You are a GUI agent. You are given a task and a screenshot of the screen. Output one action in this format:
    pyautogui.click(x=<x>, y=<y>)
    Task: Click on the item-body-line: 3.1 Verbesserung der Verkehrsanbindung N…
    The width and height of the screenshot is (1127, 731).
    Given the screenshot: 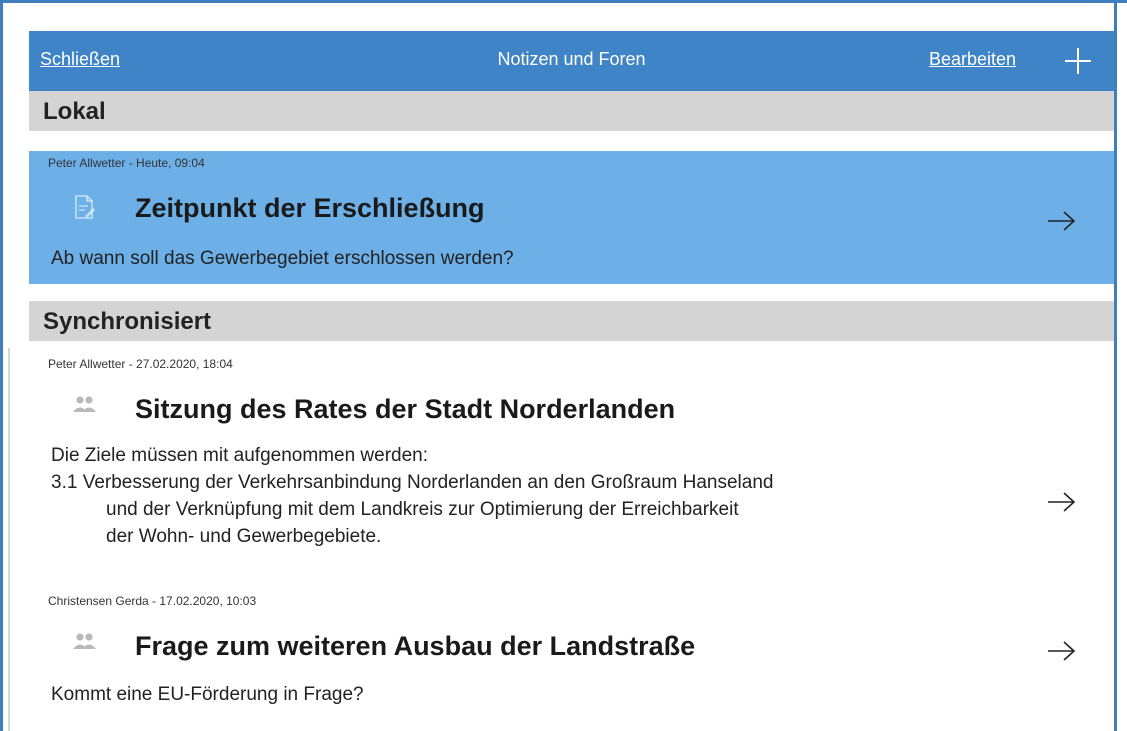 What is the action you would take?
    pyautogui.click(x=412, y=482)
    